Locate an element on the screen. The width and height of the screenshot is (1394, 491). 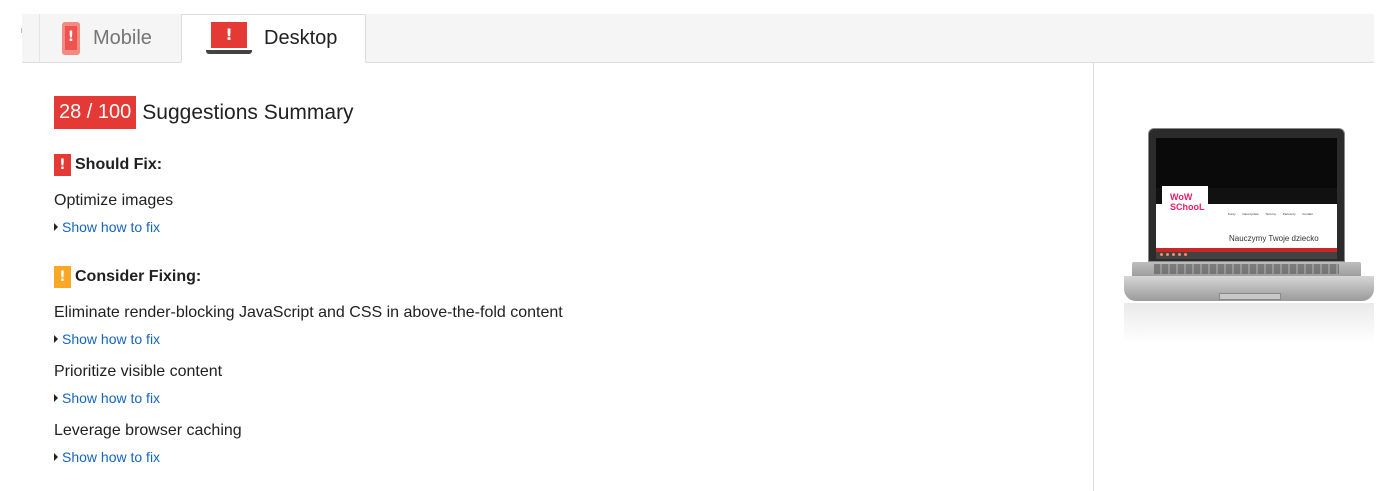
summary-title: Suggestions Summary is located at coordinates (248, 112).